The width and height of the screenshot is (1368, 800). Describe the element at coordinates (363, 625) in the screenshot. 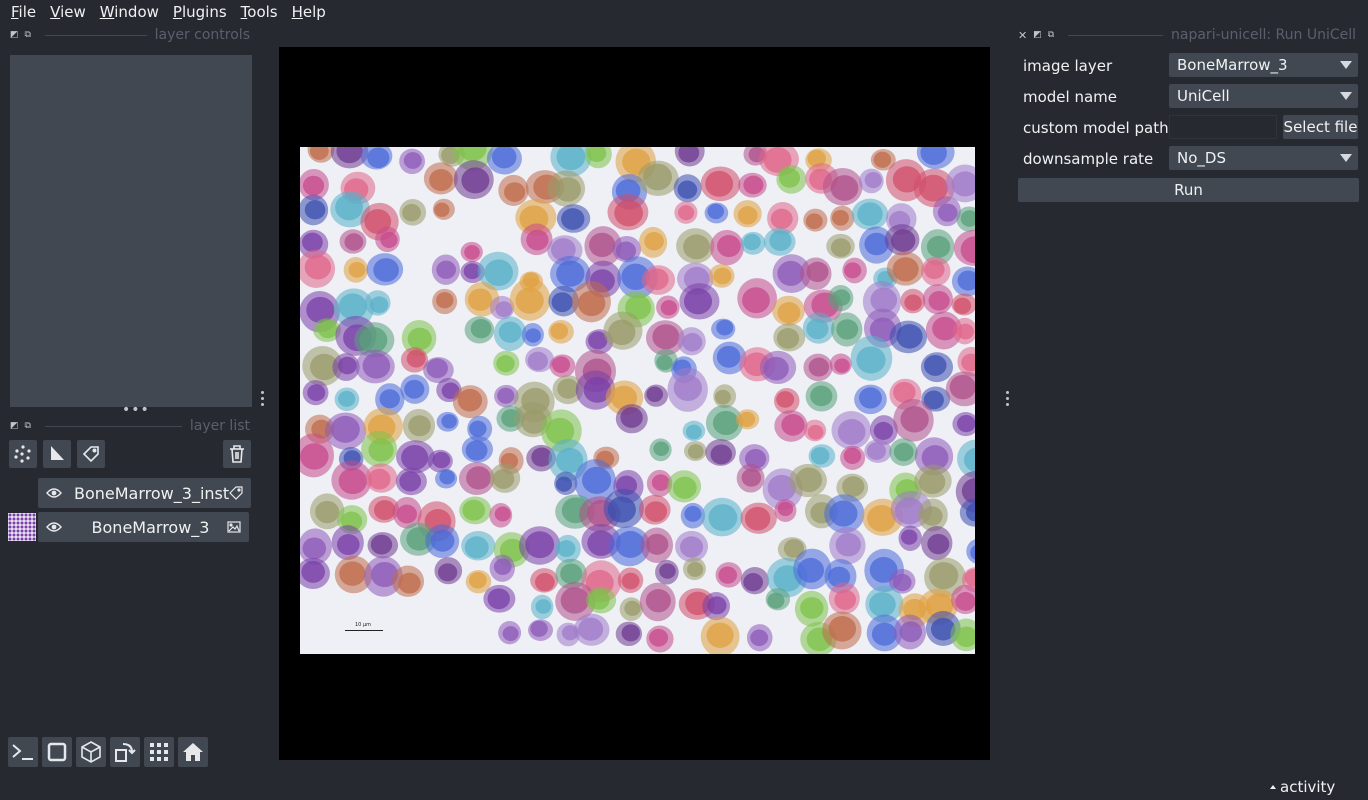

I see `scale-bar-label: 10 µm` at that location.